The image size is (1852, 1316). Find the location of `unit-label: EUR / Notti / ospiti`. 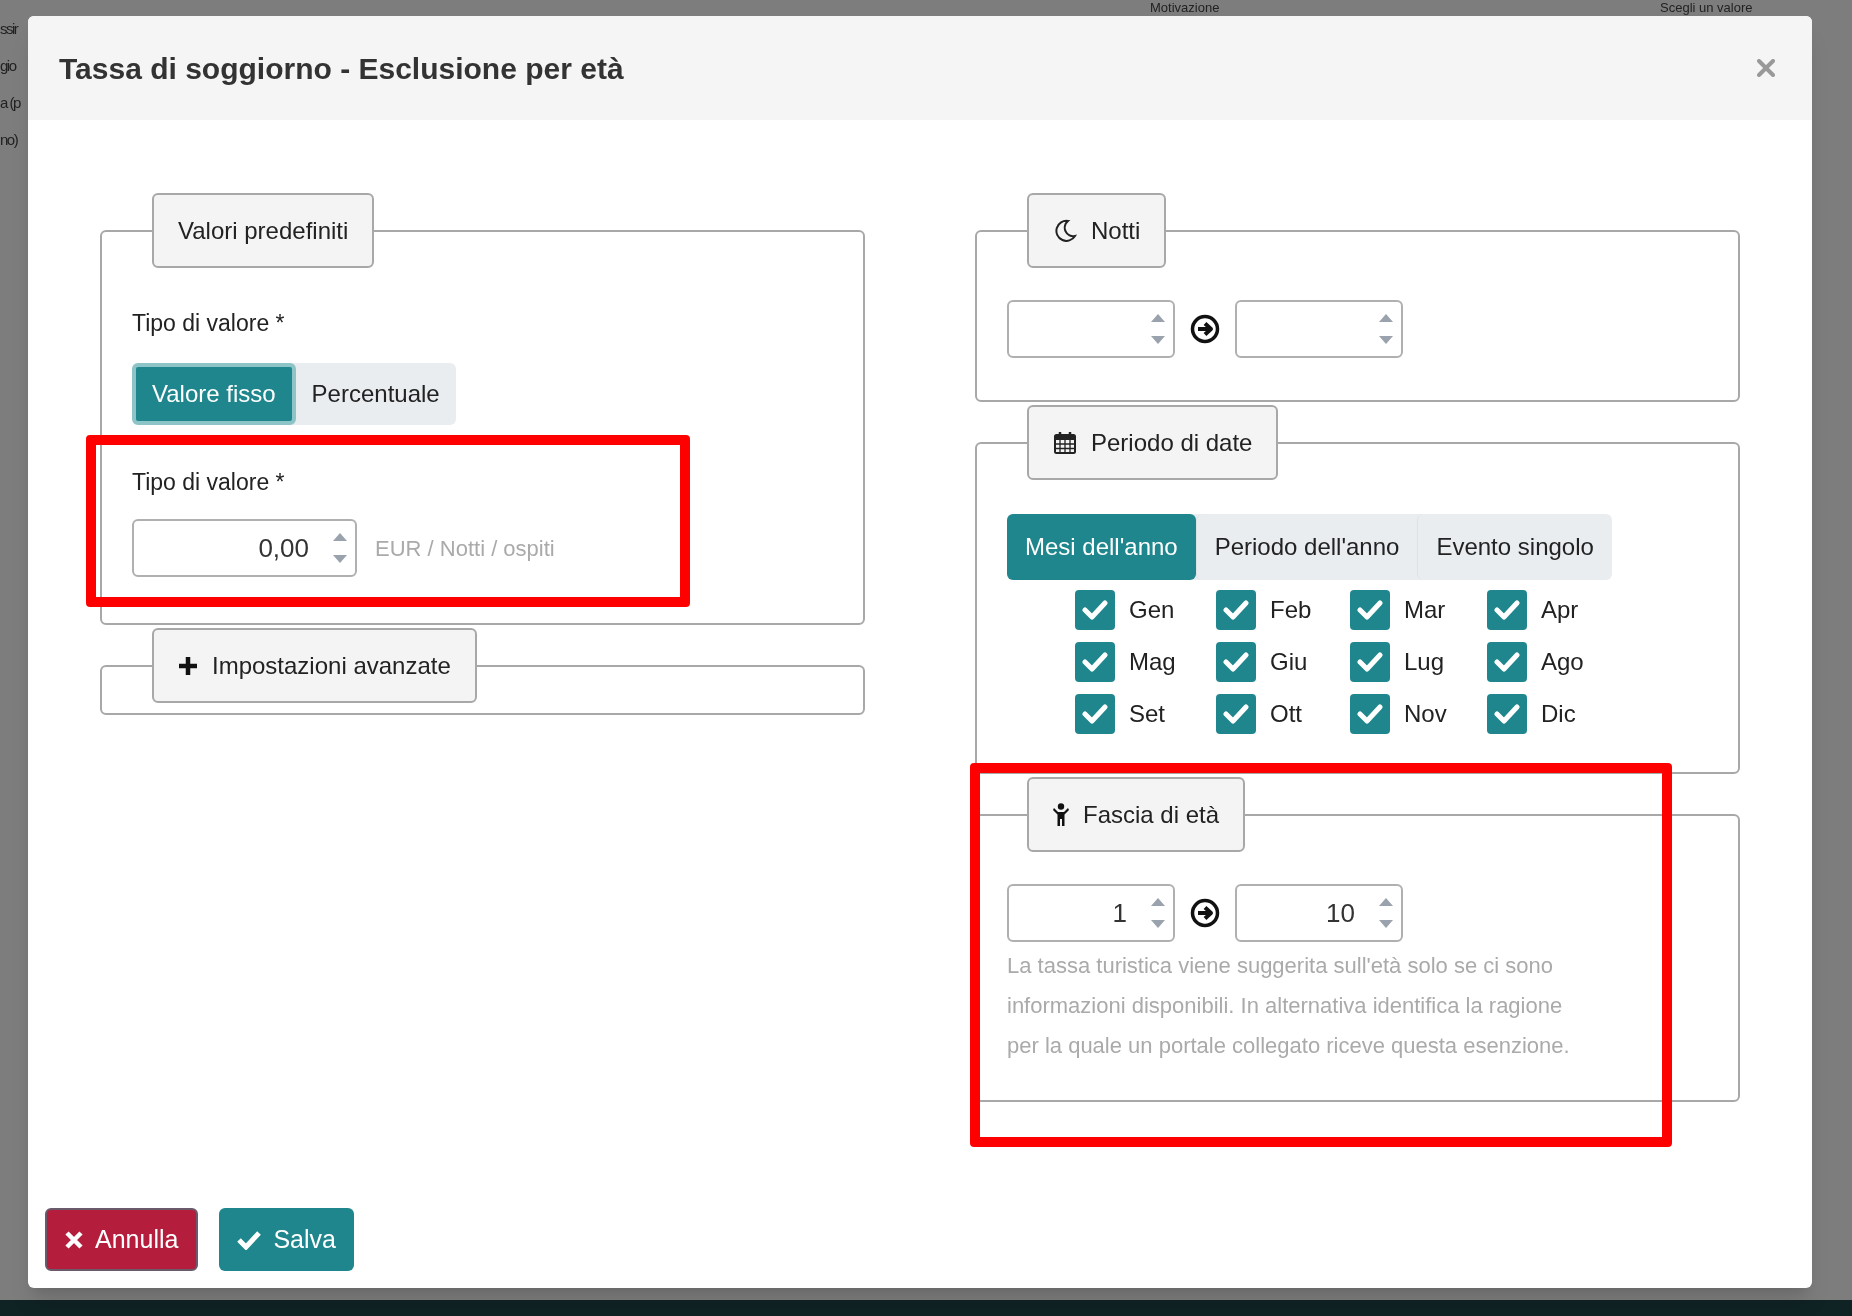

unit-label: EUR / Notti / ospiti is located at coordinates (465, 548).